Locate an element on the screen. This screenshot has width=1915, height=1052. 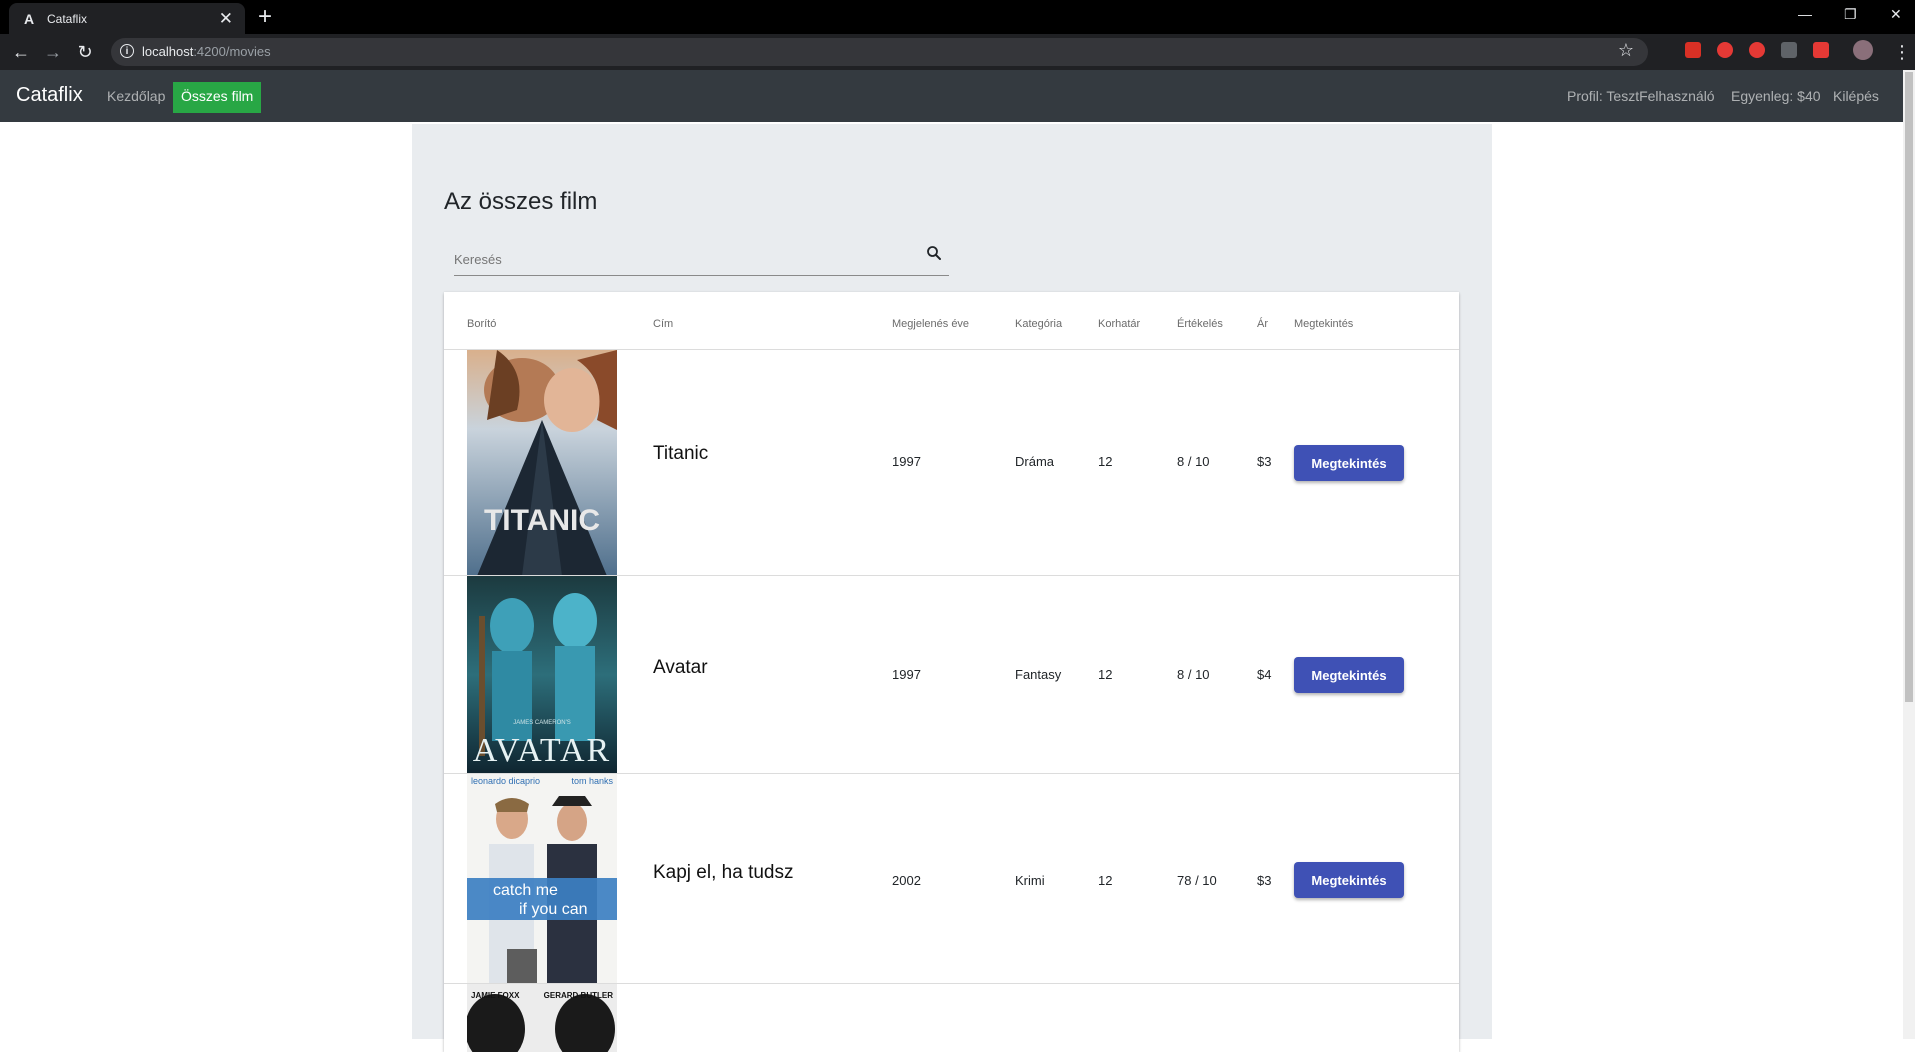
adblock-extension-icon is located at coordinates (1757, 50).